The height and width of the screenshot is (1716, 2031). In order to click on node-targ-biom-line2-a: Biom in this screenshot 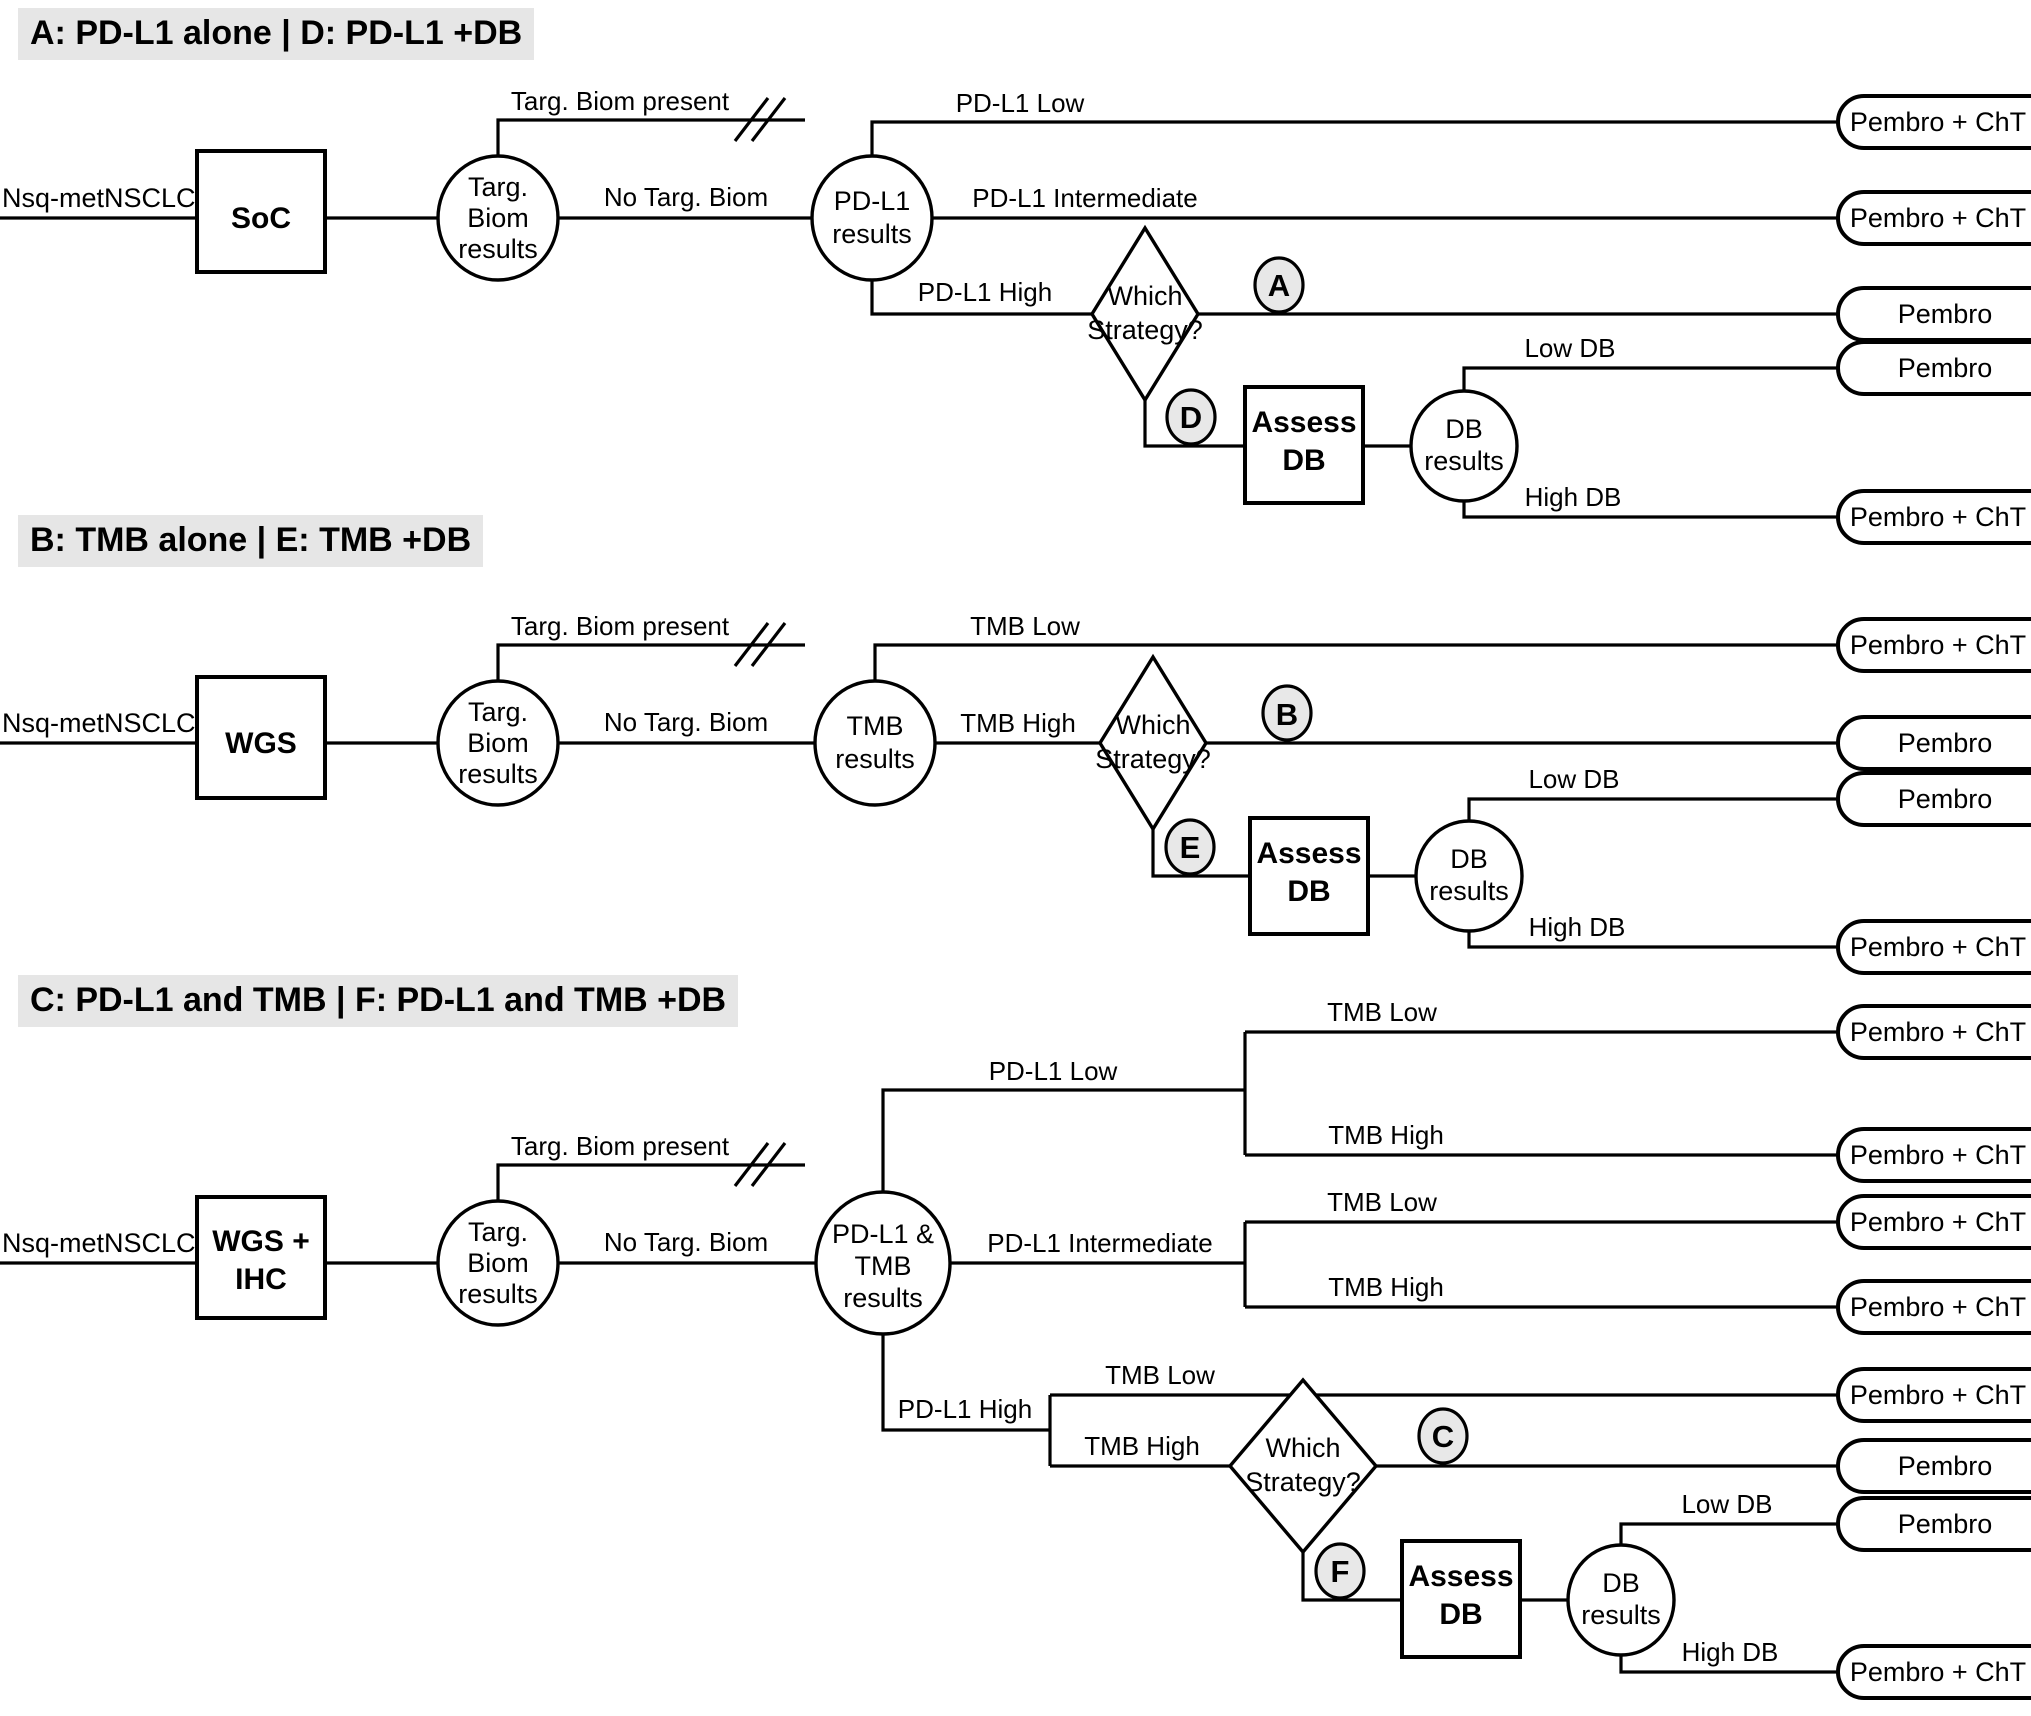, I will do `click(498, 218)`.